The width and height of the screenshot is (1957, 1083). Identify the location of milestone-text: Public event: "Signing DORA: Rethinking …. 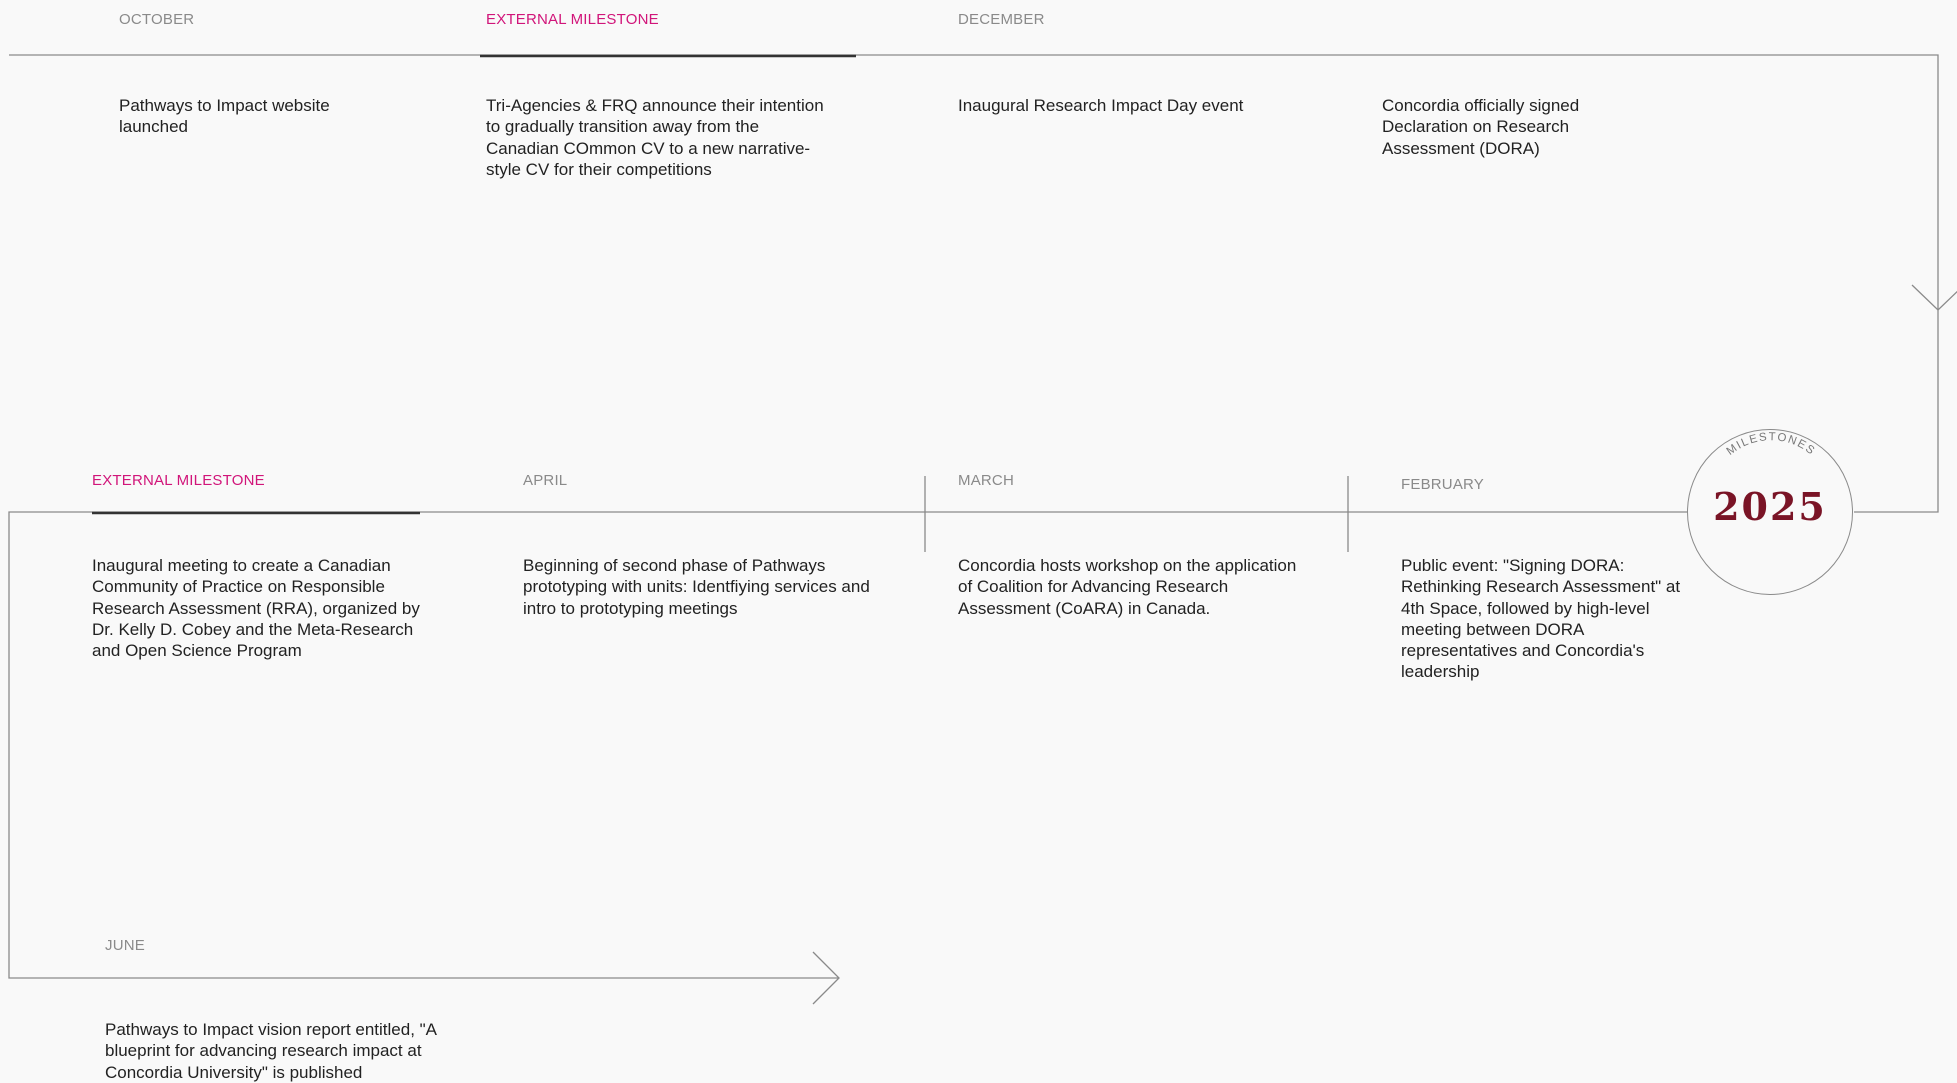
(1541, 619).